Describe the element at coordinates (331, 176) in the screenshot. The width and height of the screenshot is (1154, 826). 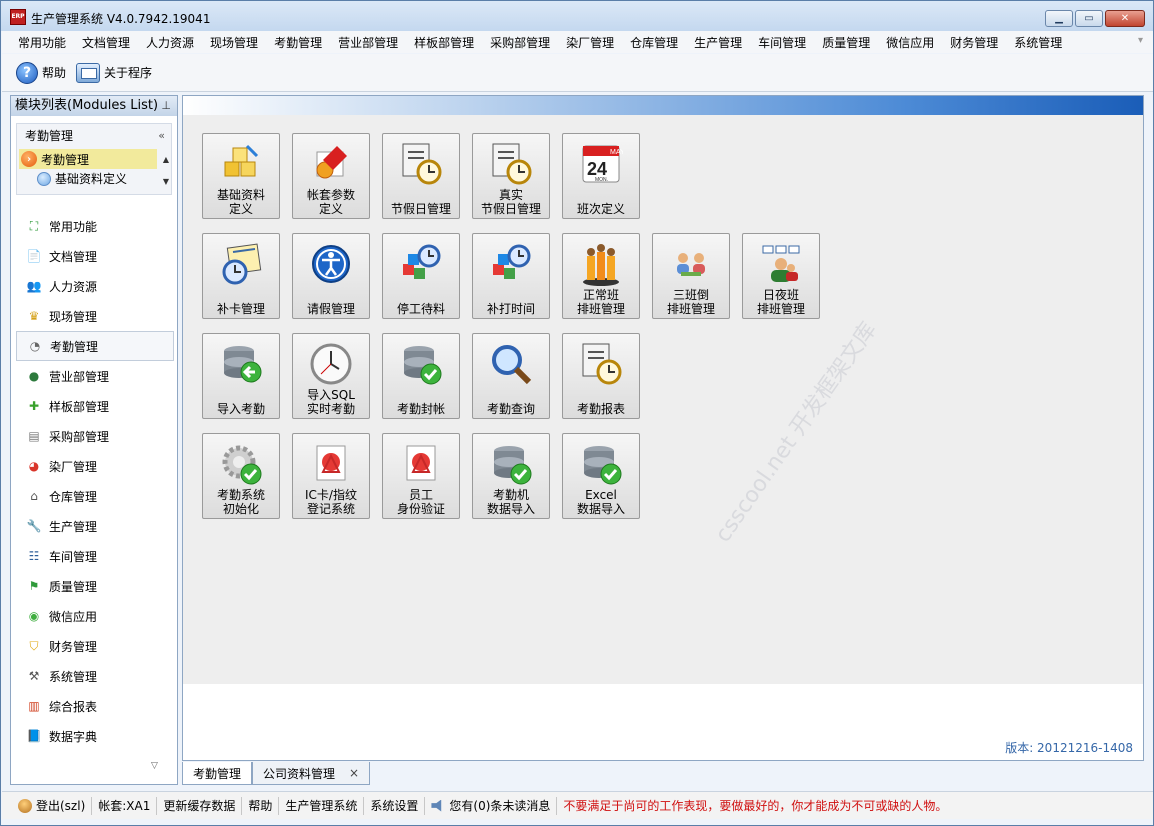
I see `module-tile: 帐套参数 定义` at that location.